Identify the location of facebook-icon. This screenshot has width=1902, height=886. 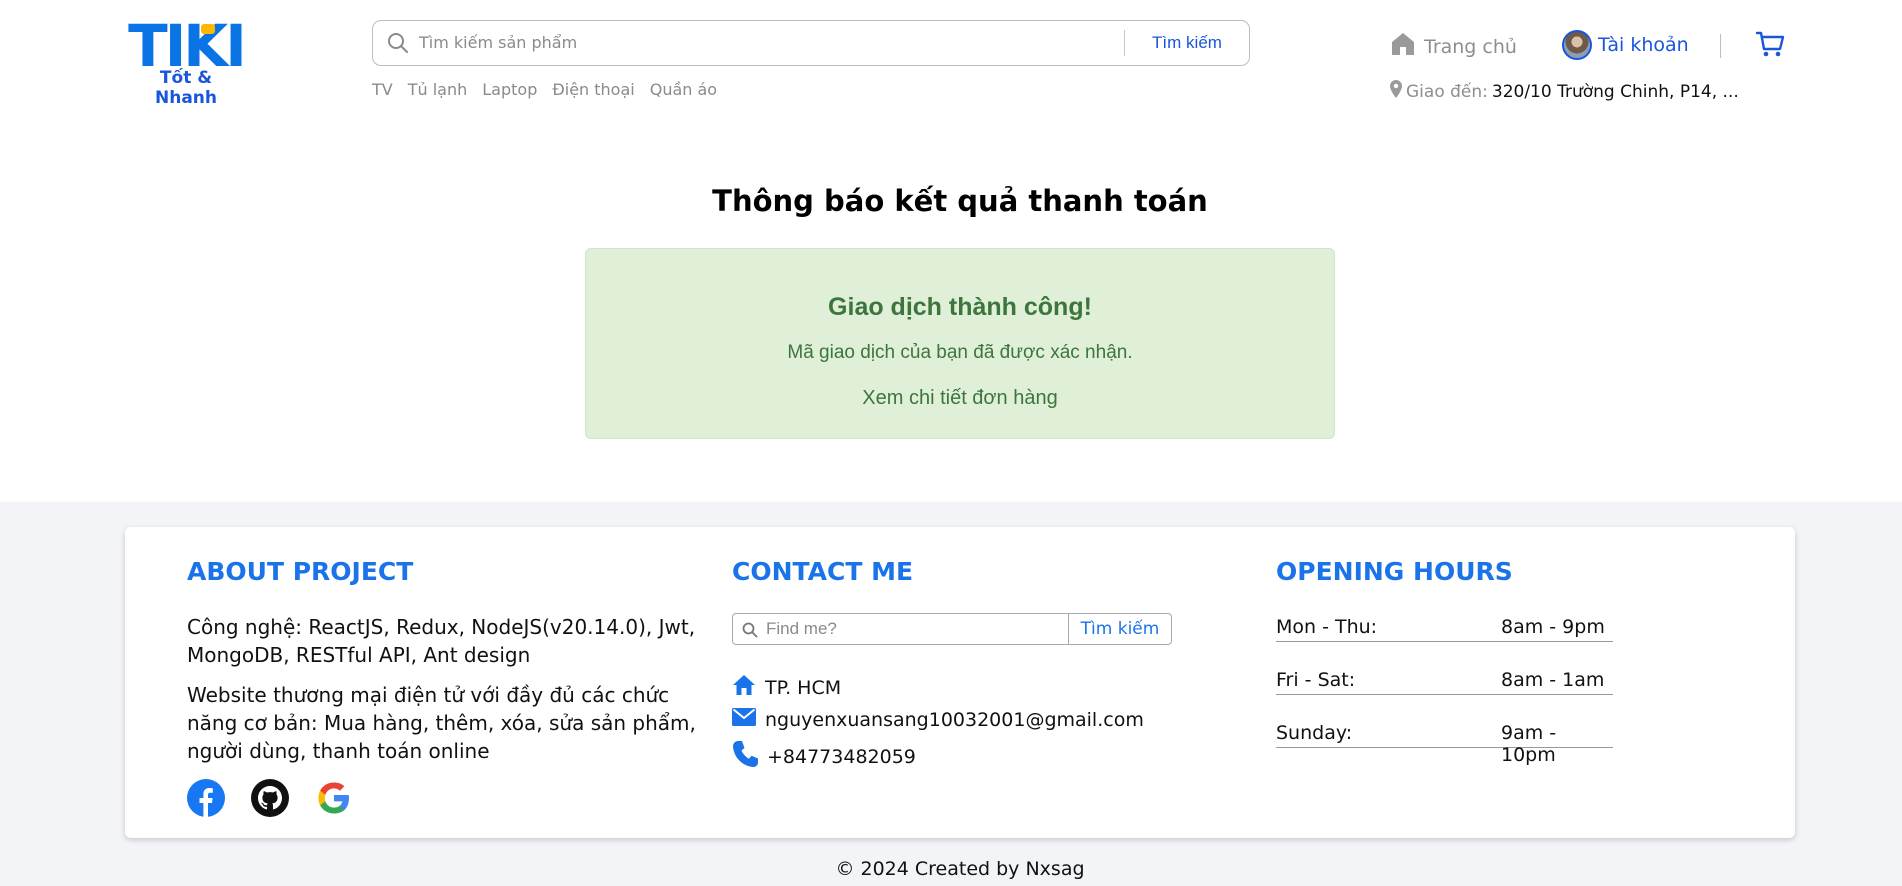
(206, 800).